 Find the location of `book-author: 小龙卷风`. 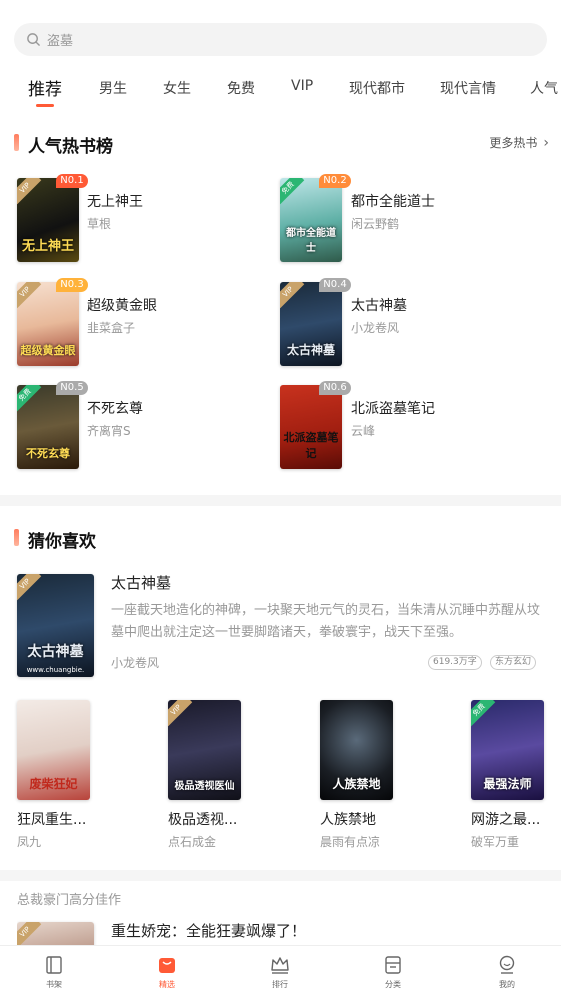

book-author: 小龙卷风 is located at coordinates (375, 328).